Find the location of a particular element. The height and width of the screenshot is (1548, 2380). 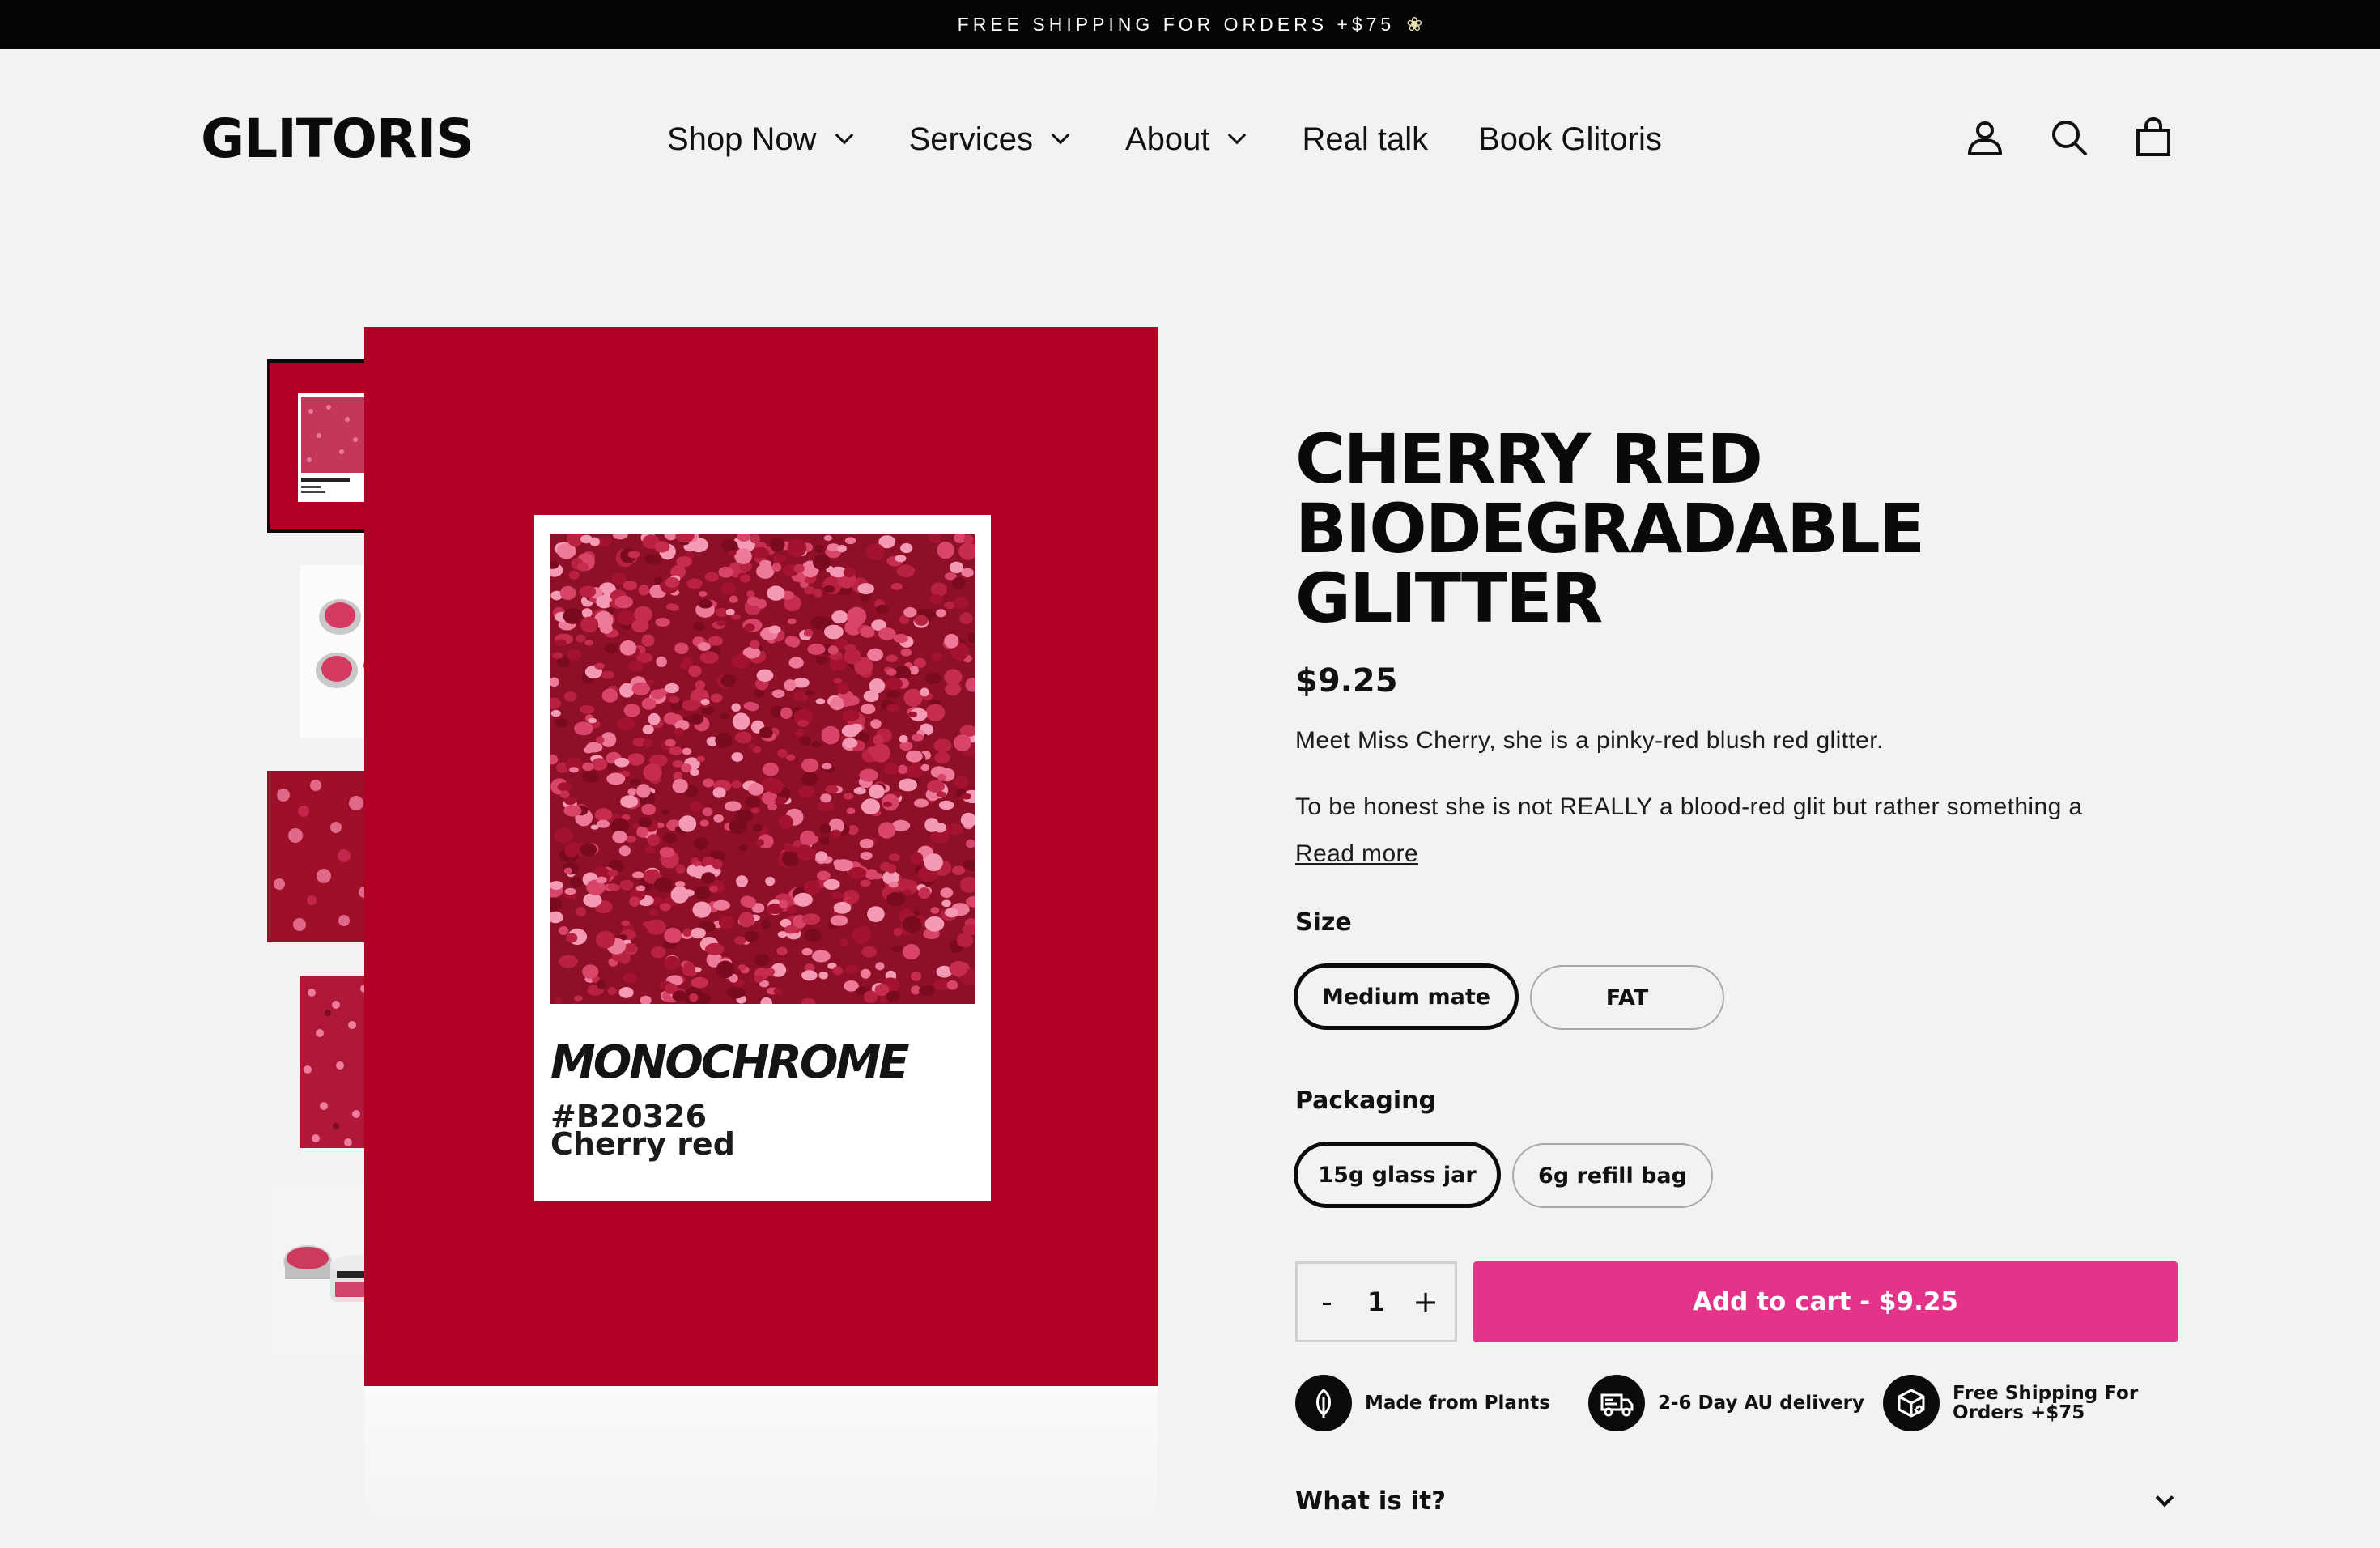

search-icon is located at coordinates (2069, 137).